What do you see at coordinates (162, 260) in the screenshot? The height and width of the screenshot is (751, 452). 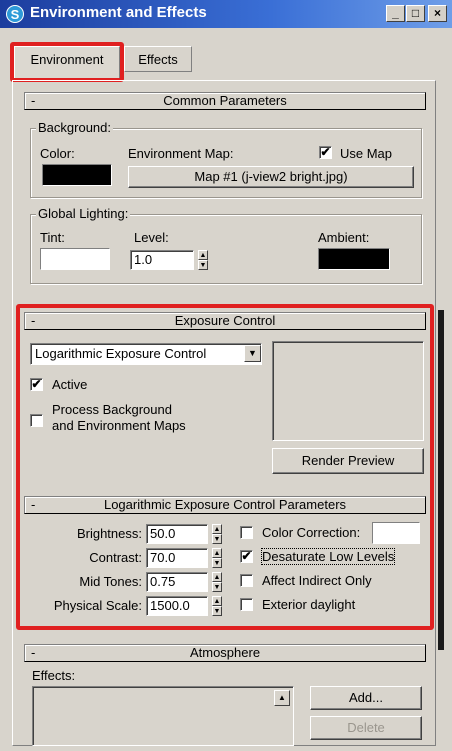 I see `level-field: 1.0` at bounding box center [162, 260].